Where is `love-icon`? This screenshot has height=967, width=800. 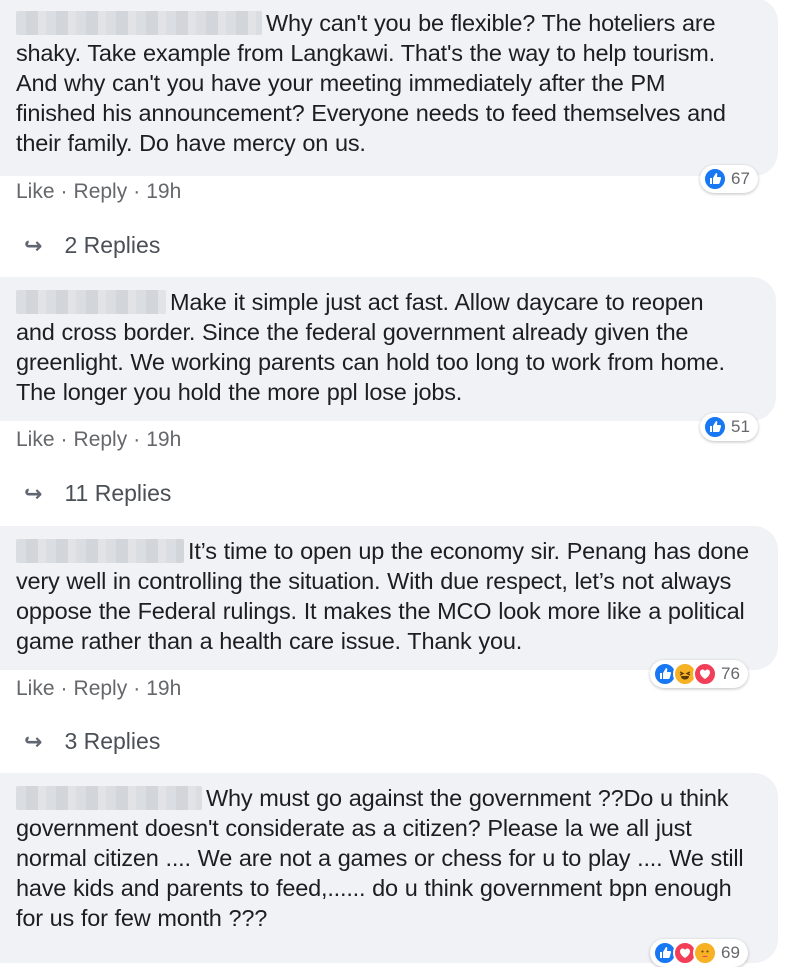
love-icon is located at coordinates (705, 674).